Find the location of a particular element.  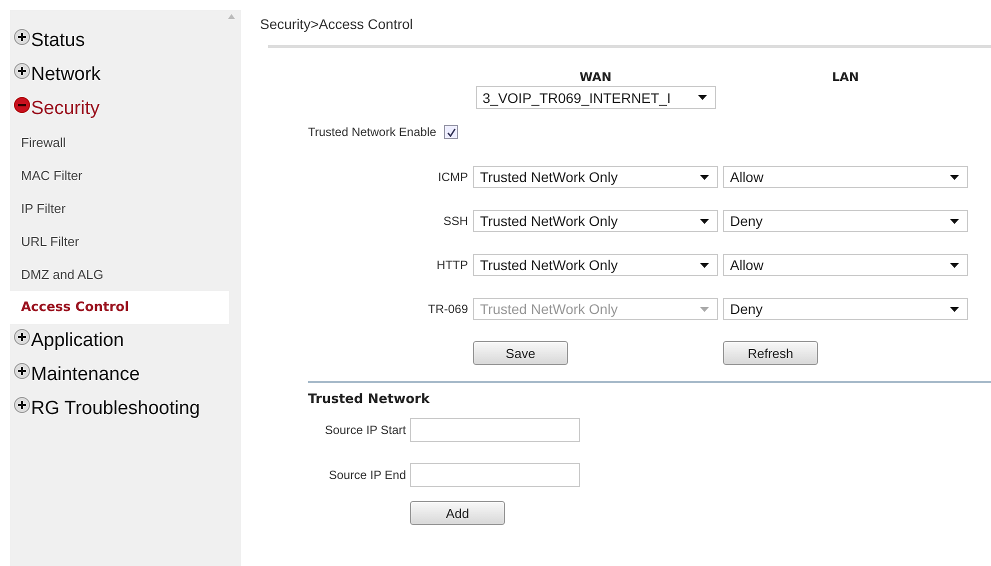

protocol-label: HTTP is located at coordinates (452, 265).